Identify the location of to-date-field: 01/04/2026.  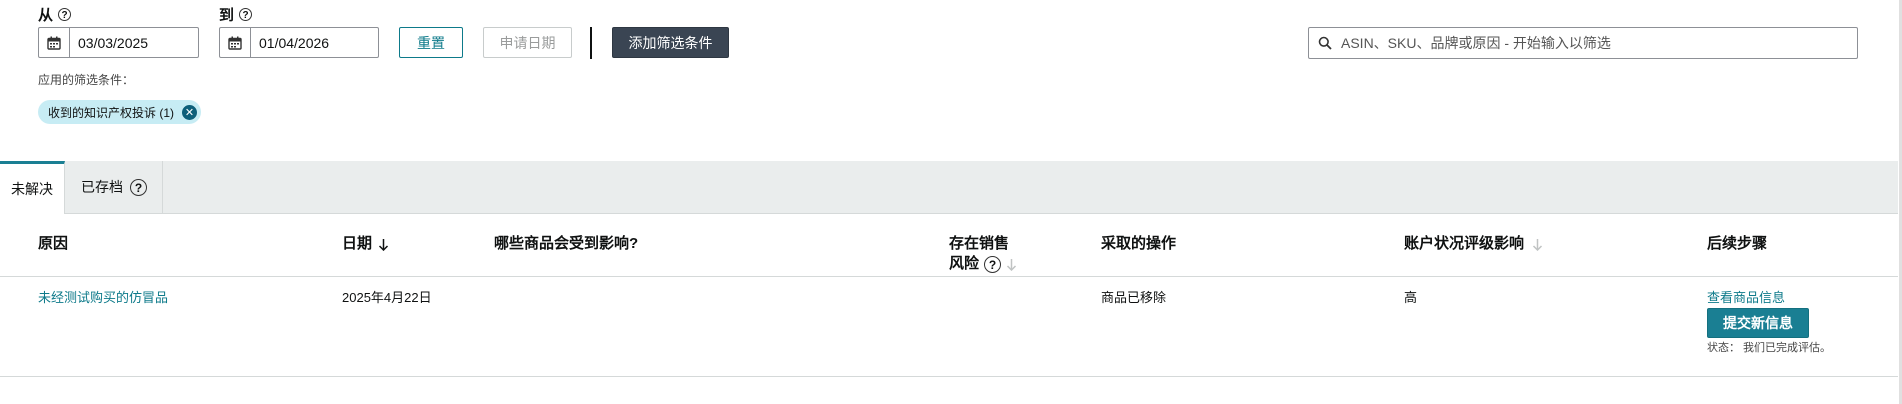
(299, 42).